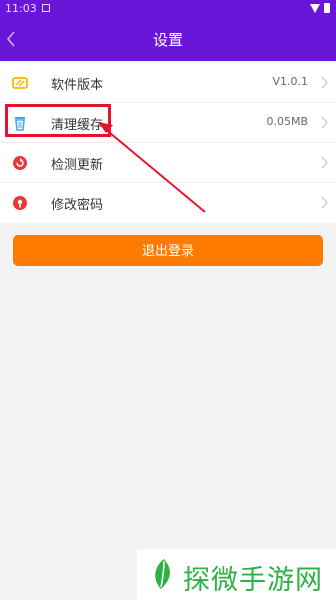 Image resolution: width=336 pixels, height=600 pixels. I want to click on leaf-logo-icon, so click(162, 574).